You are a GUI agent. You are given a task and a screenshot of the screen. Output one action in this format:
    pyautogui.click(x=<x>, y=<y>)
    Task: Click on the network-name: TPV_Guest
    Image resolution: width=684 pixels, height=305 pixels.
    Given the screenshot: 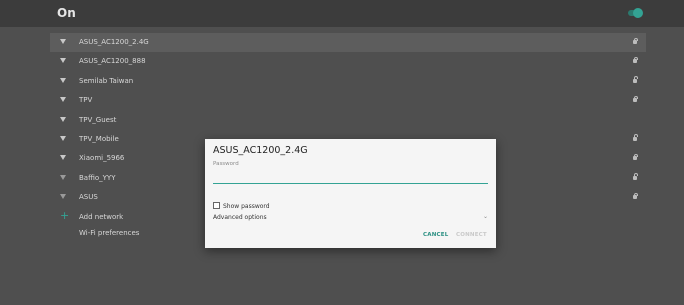 What is the action you would take?
    pyautogui.click(x=98, y=119)
    